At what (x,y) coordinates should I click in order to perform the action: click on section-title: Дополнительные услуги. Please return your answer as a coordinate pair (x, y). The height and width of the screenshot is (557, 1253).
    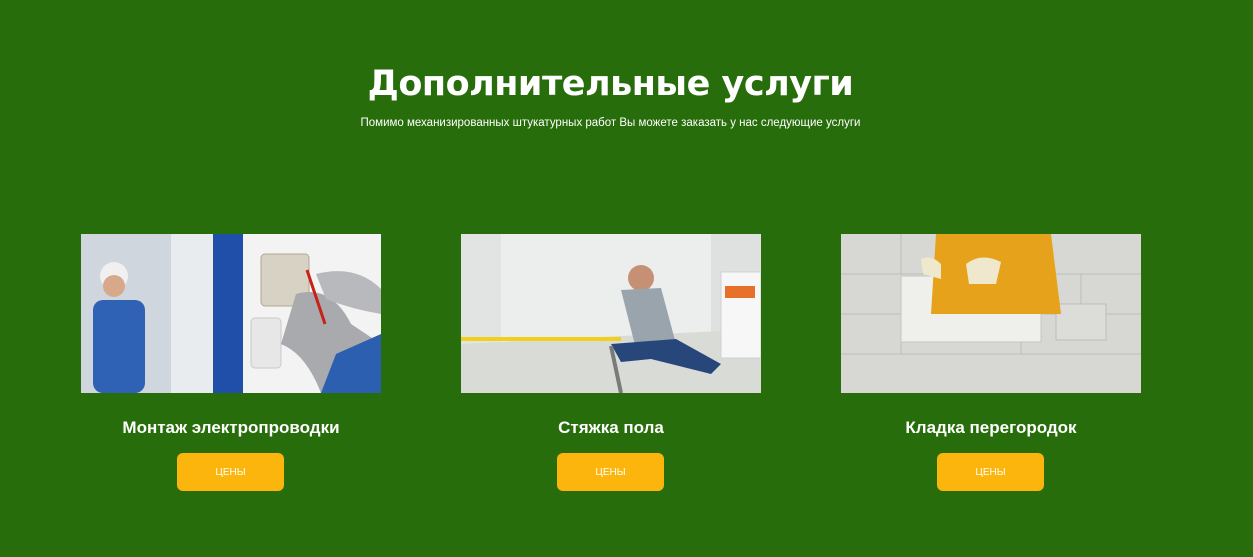
    Looking at the image, I should click on (610, 84).